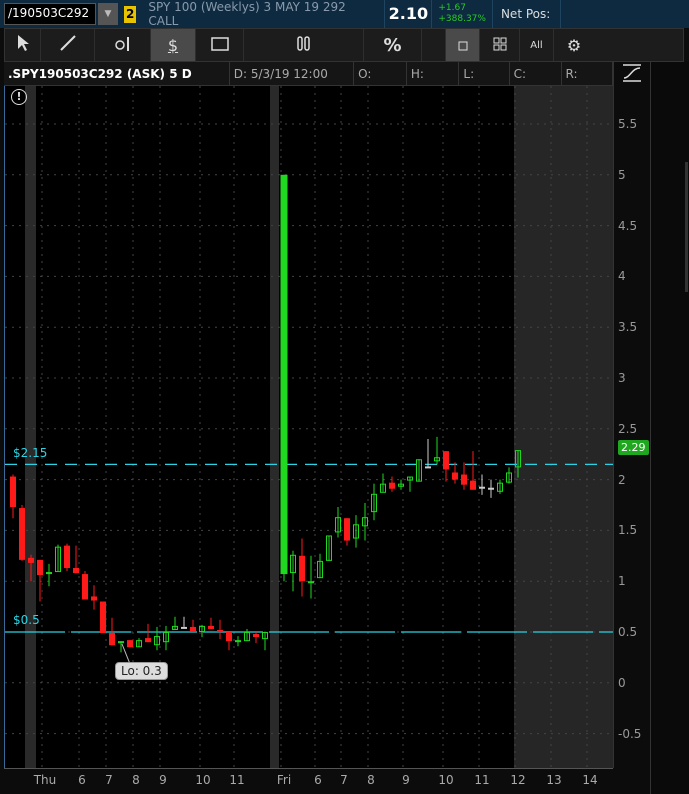  I want to click on toolbar-spacer, so click(434, 45).